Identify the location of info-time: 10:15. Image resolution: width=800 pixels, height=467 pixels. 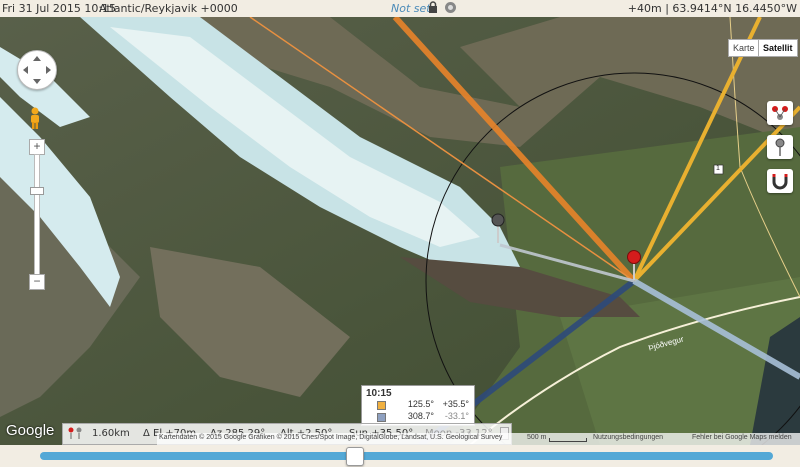
(379, 393).